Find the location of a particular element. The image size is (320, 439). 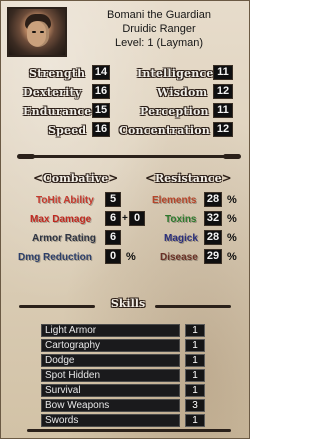

skill-row: Light Armor 1 is located at coordinates (125, 331).